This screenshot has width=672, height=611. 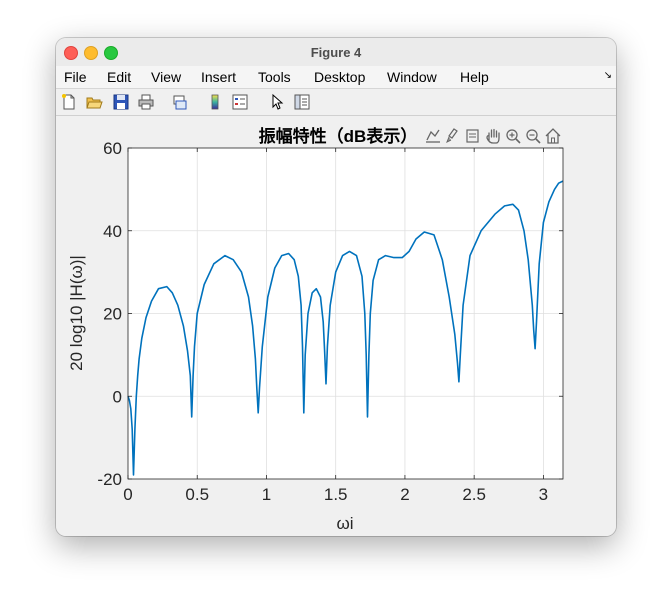 What do you see at coordinates (266, 494) in the screenshot?
I see `x-tick-label: 1` at bounding box center [266, 494].